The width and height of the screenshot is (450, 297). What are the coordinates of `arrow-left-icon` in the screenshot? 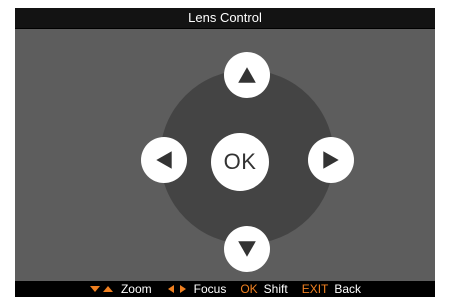 It's located at (164, 160).